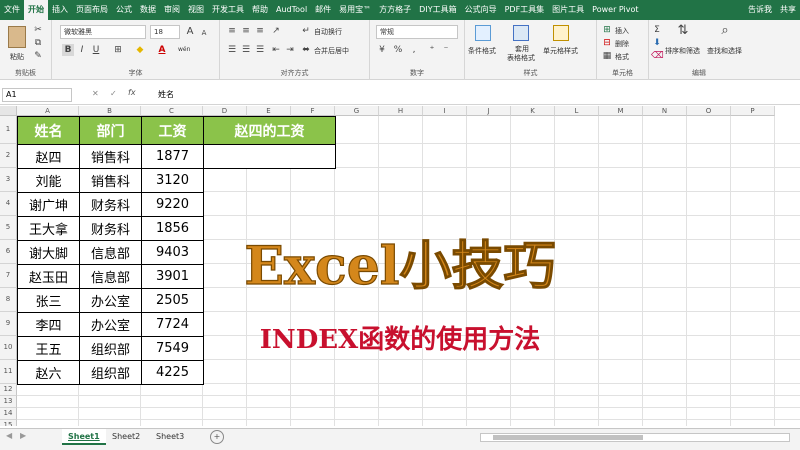 Image resolution: width=800 pixels, height=450 pixels. Describe the element at coordinates (103, 32) in the screenshot. I see `font-name-select: 微软雅黑` at that location.